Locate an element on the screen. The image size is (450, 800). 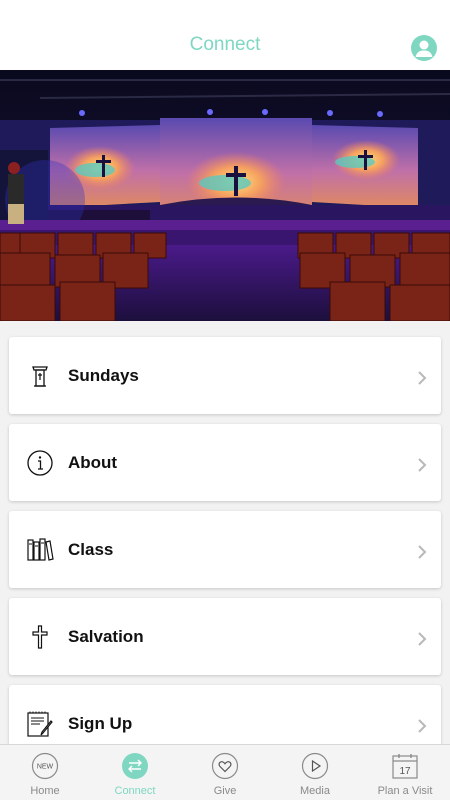
page-title: Connect is located at coordinates (225, 44).